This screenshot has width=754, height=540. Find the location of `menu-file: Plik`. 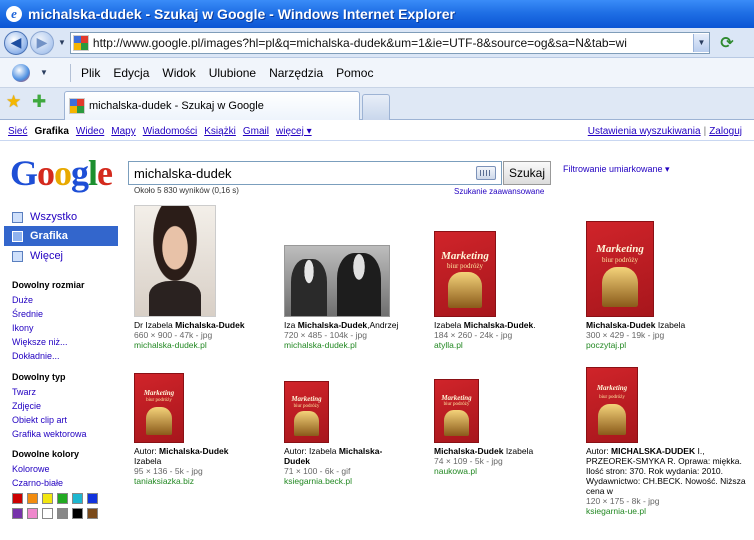

menu-file: Plik is located at coordinates (90, 73).